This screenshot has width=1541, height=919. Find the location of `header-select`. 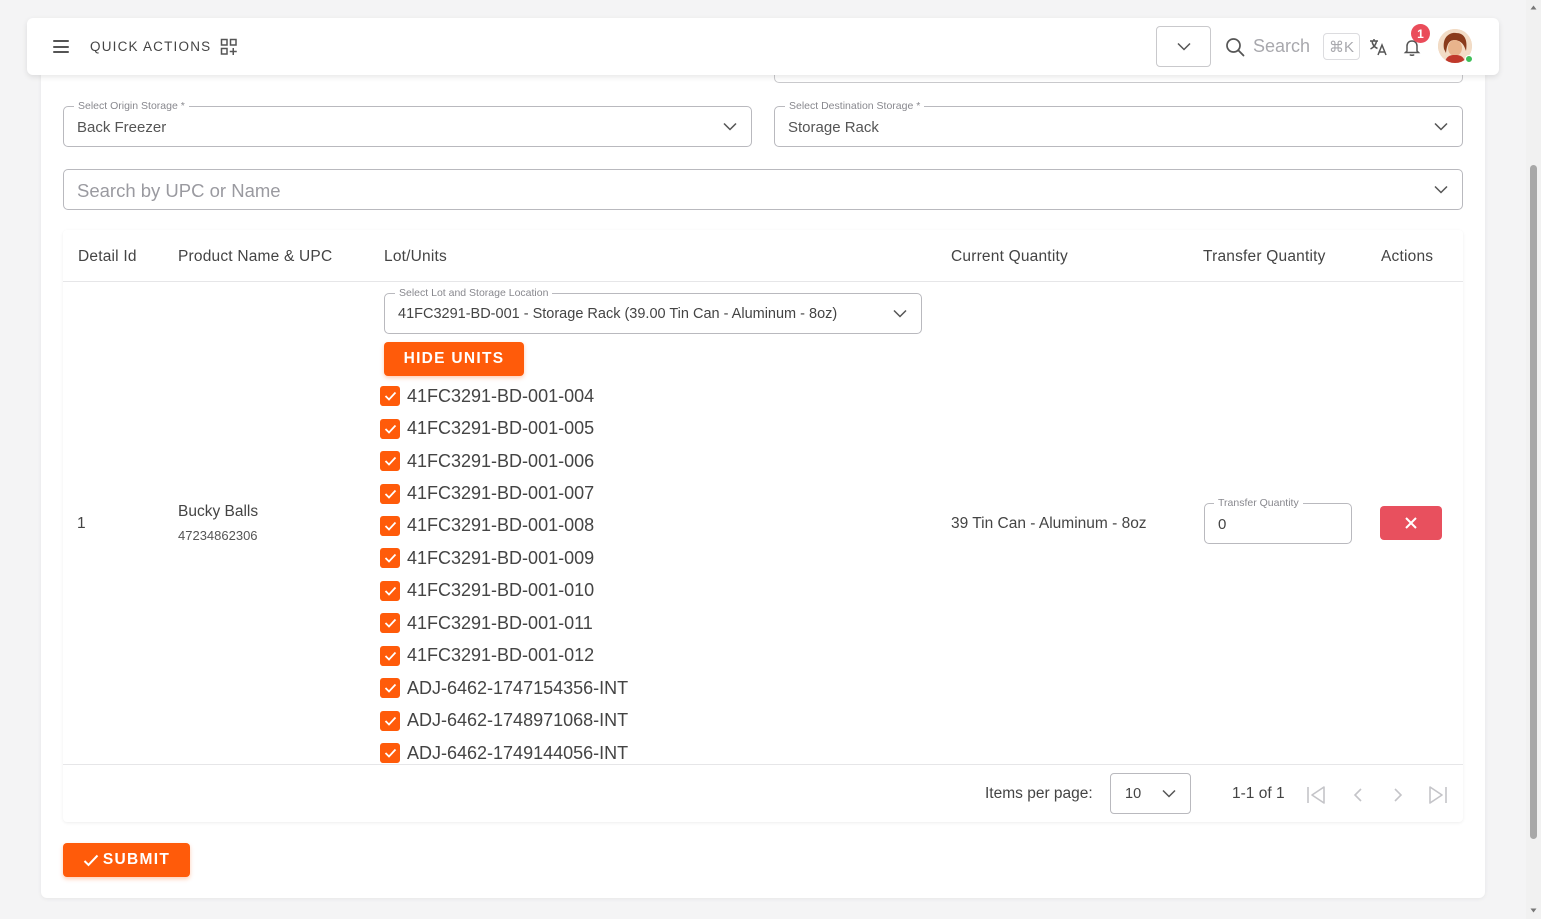

header-select is located at coordinates (1183, 46).